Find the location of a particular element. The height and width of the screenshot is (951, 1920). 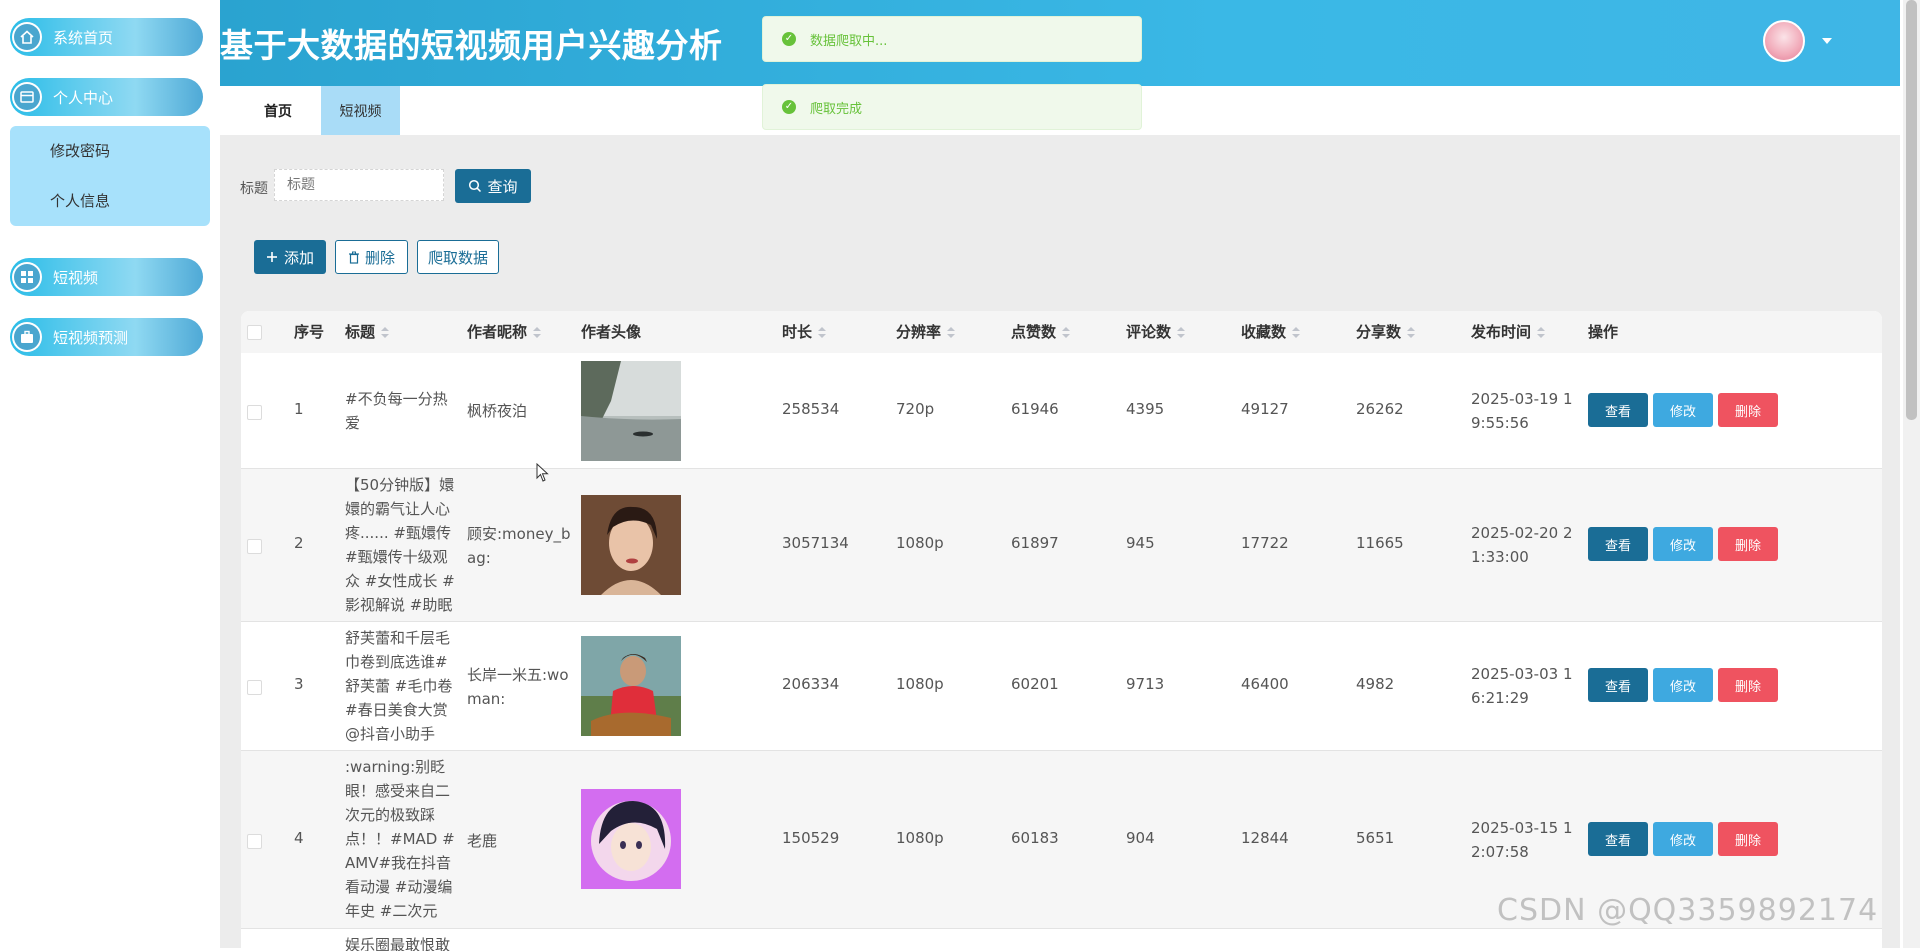

delete-button: 删除 is located at coordinates (371, 257).